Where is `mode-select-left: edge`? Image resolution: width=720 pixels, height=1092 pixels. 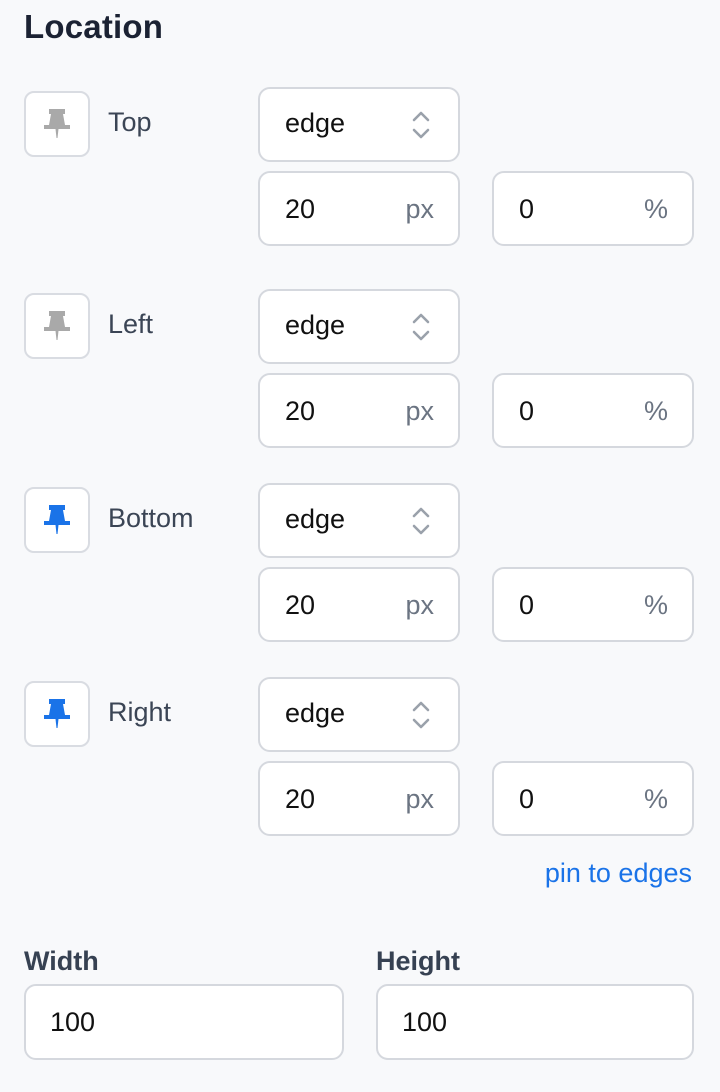 mode-select-left: edge is located at coordinates (359, 326).